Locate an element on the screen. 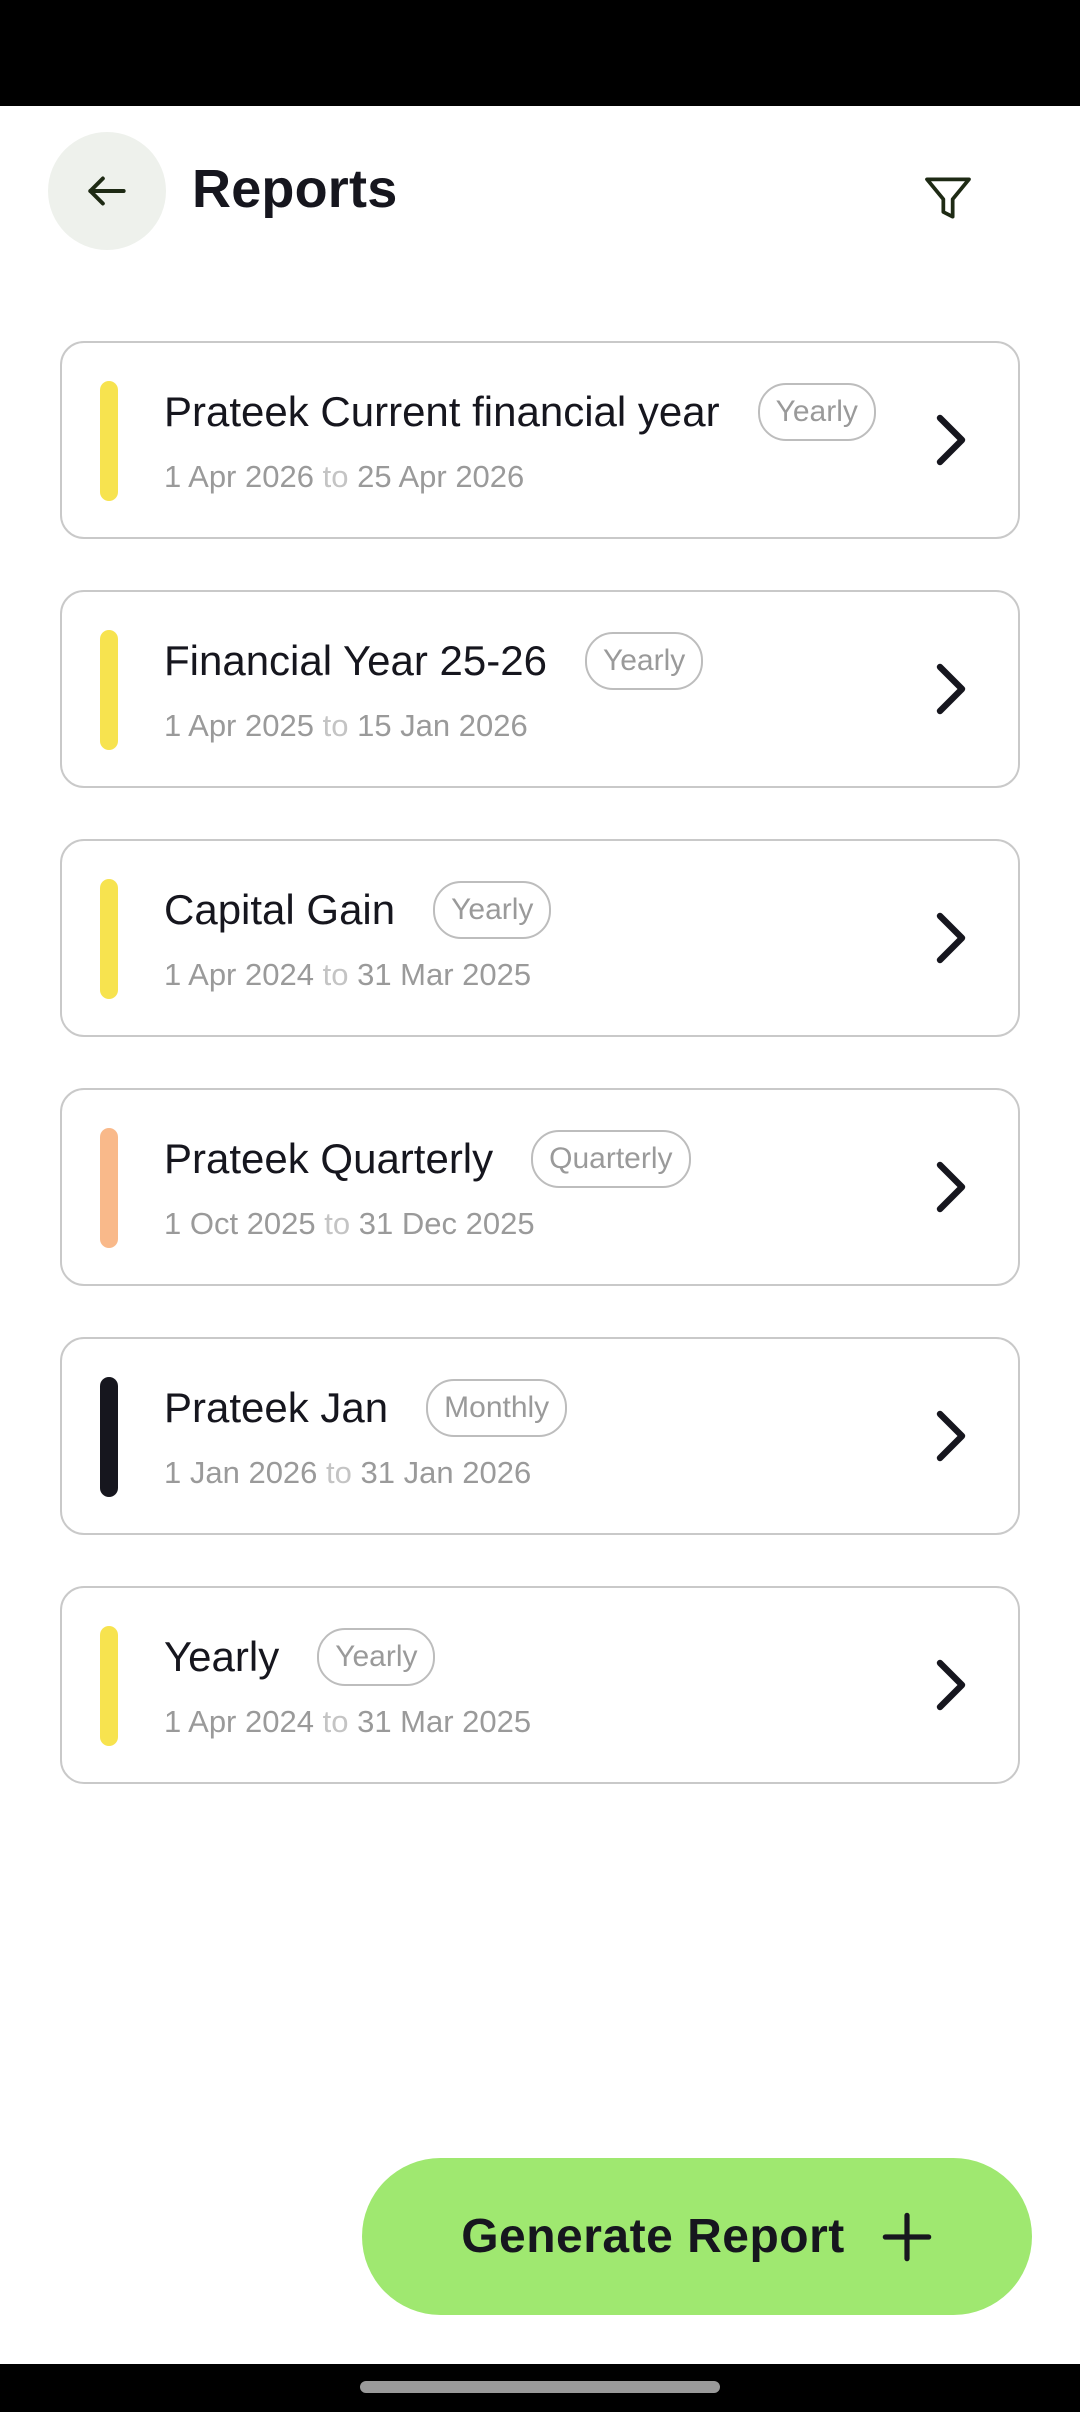 This screenshot has width=1080, height=2412. date-from: 1 Apr 2025 is located at coordinates (239, 725).